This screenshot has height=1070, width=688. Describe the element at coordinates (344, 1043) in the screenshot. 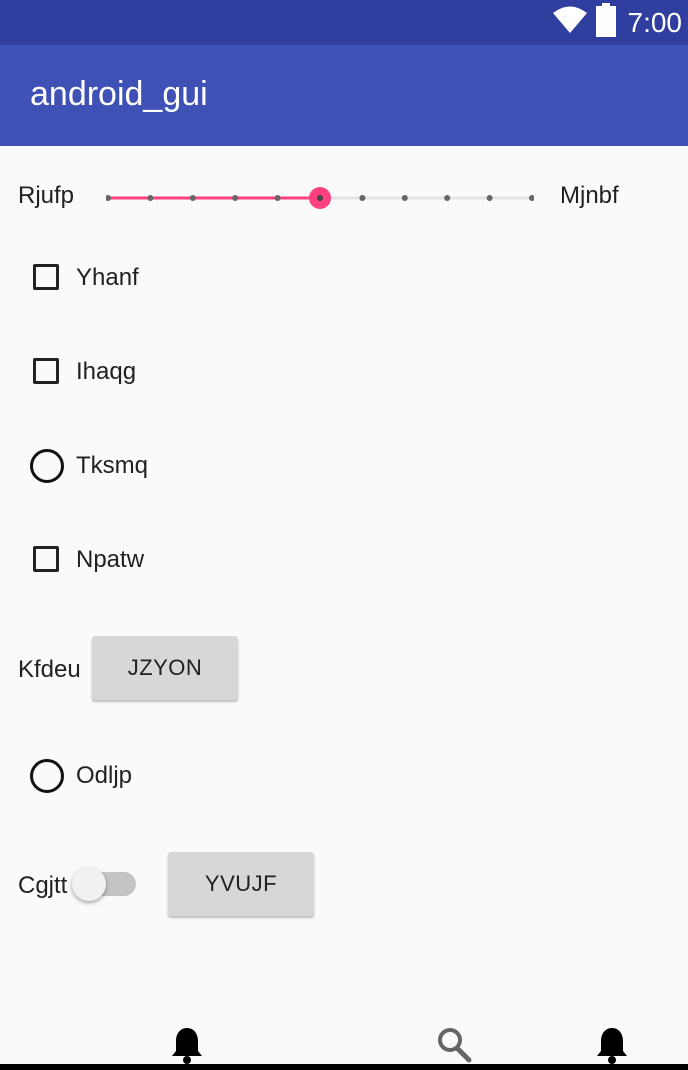

I see `bottom-nav` at that location.